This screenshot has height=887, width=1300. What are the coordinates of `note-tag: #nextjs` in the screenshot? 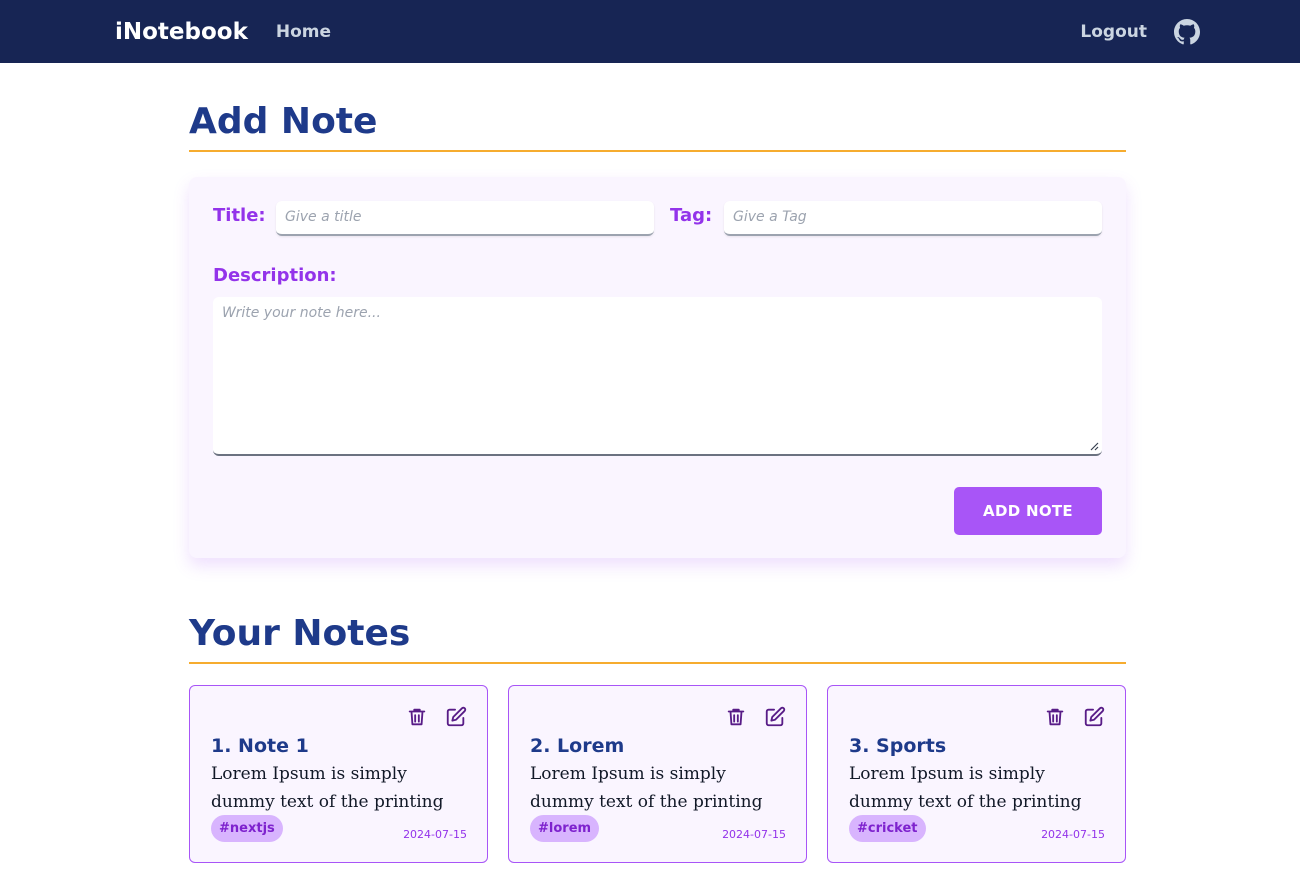 It's located at (247, 828).